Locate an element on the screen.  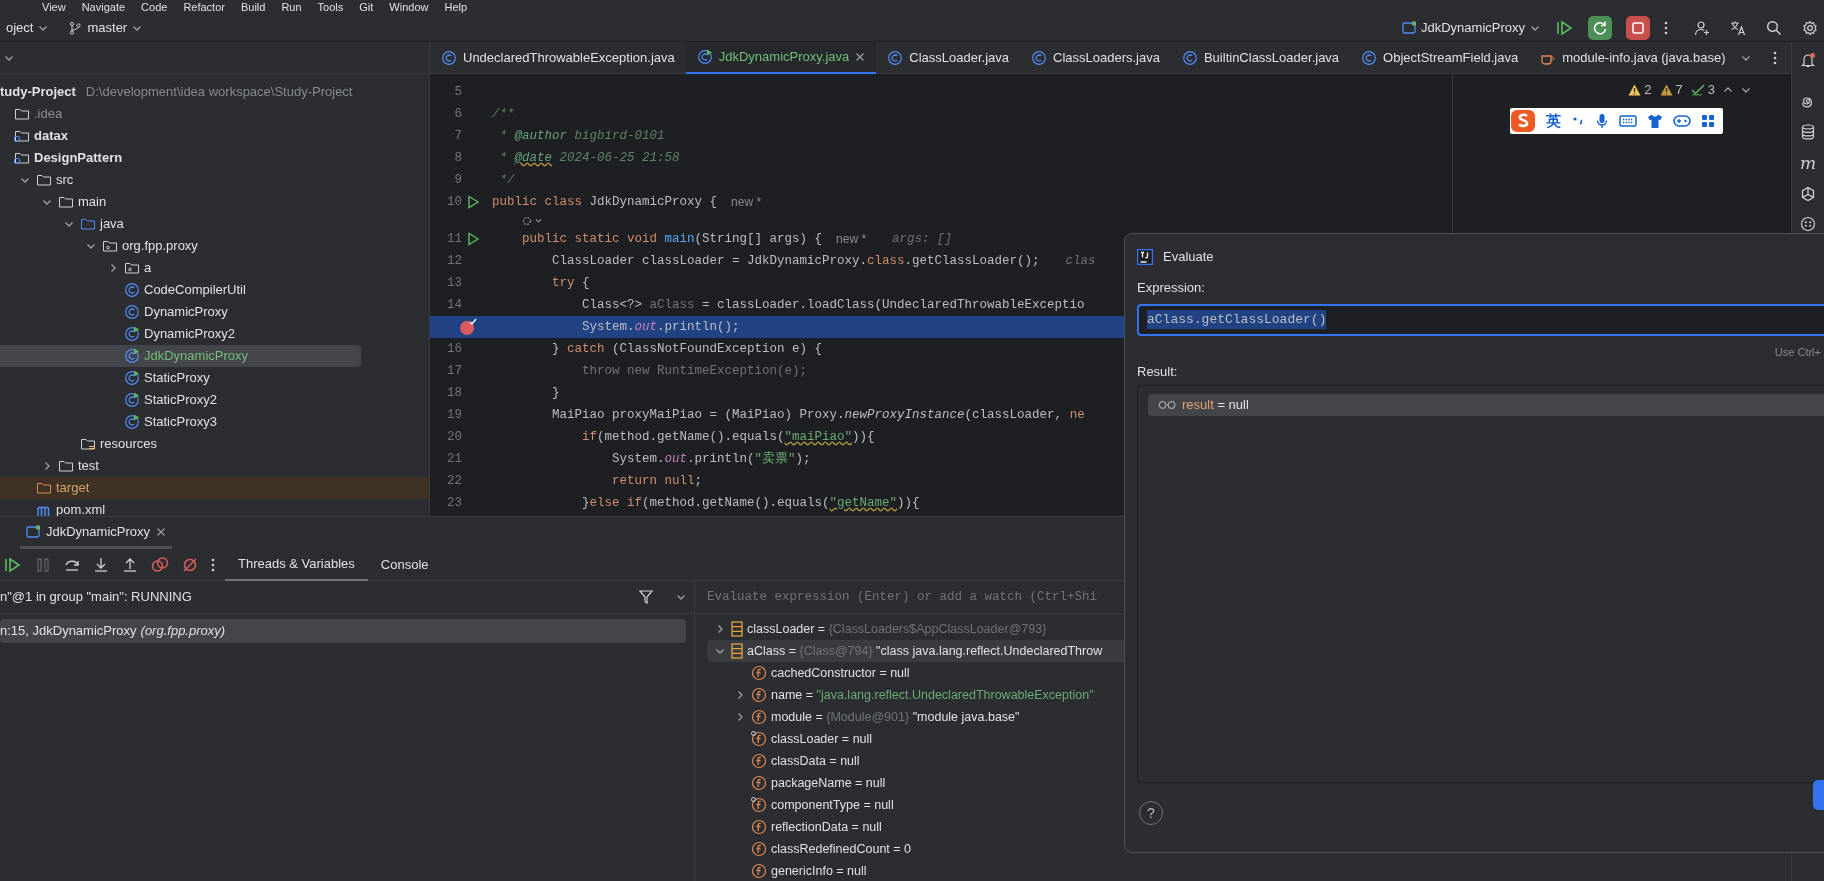
line-number: 10 is located at coordinates (454, 202).